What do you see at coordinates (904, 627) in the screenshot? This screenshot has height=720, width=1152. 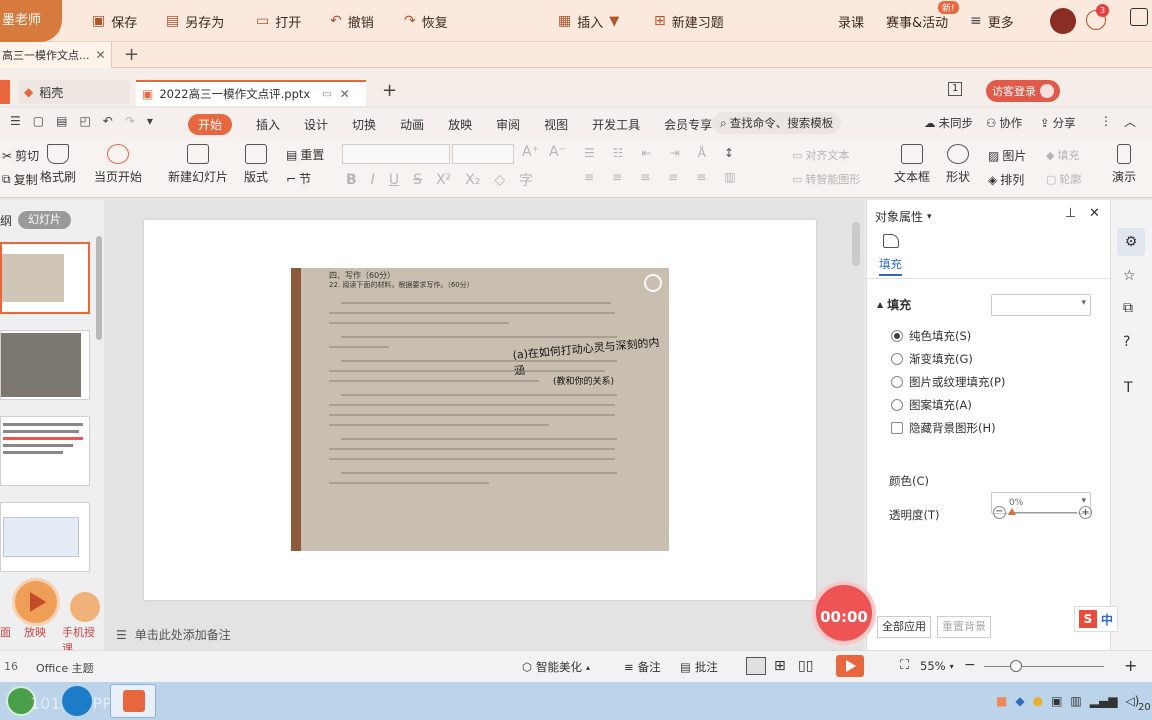 I see `apply-all-button: 全部应用` at bounding box center [904, 627].